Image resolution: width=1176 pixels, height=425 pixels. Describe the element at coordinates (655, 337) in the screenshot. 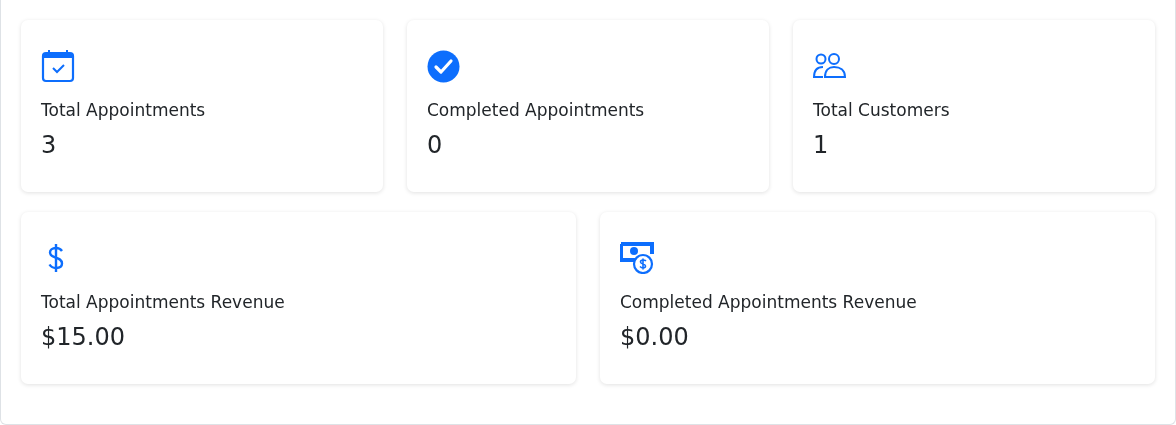

I see `stat-value: $0.00` at that location.